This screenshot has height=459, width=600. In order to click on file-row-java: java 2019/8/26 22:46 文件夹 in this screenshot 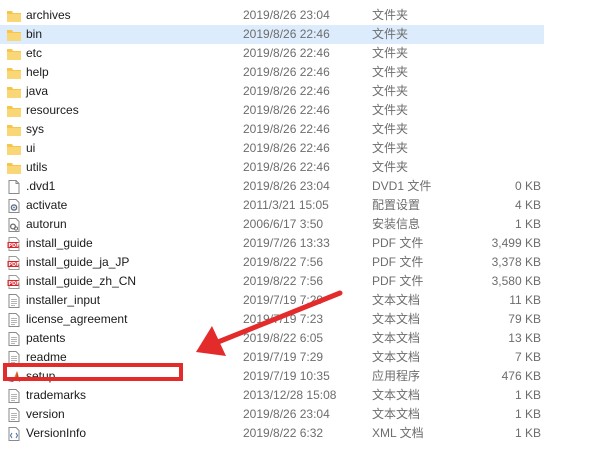, I will do `click(300, 91)`.